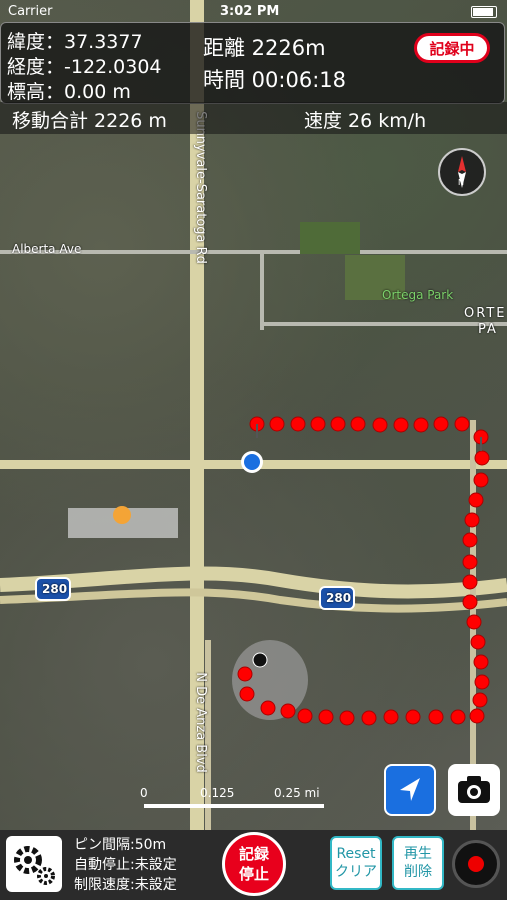 This screenshot has height=900, width=507. What do you see at coordinates (452, 48) in the screenshot?
I see `recording-badge: 記録中` at bounding box center [452, 48].